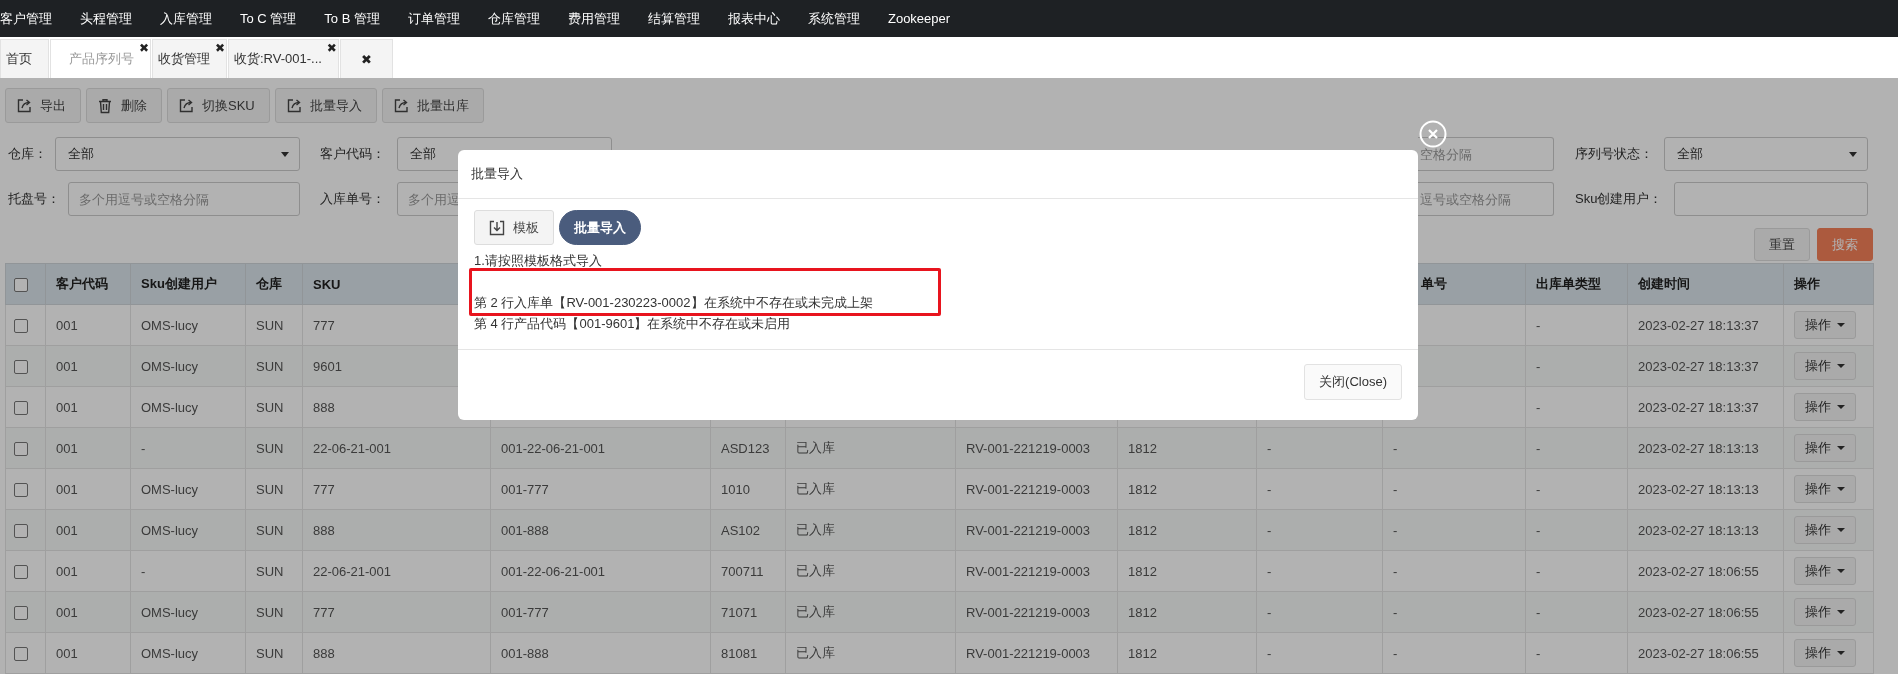 Image resolution: width=1898 pixels, height=674 pixels. I want to click on column-header: 创建时间, so click(1664, 283).